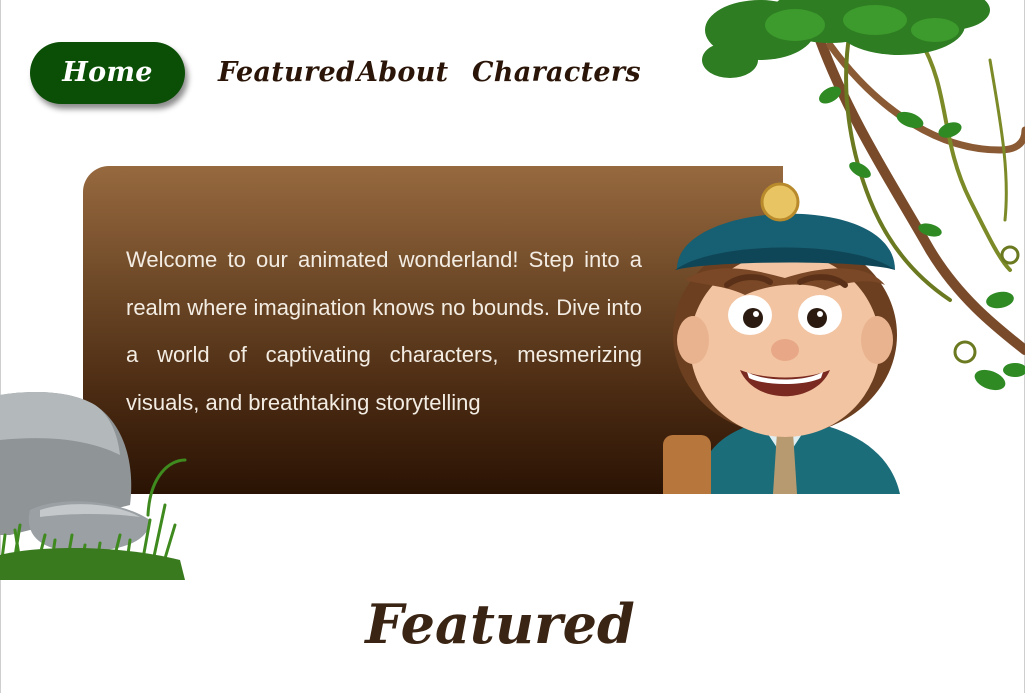  I want to click on nav-about-link: About, so click(402, 73).